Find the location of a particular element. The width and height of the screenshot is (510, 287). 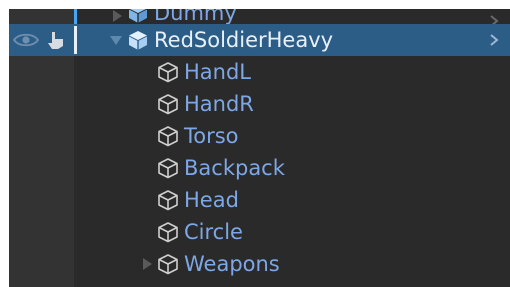

hierarchy-item-label: HandR is located at coordinates (219, 103).